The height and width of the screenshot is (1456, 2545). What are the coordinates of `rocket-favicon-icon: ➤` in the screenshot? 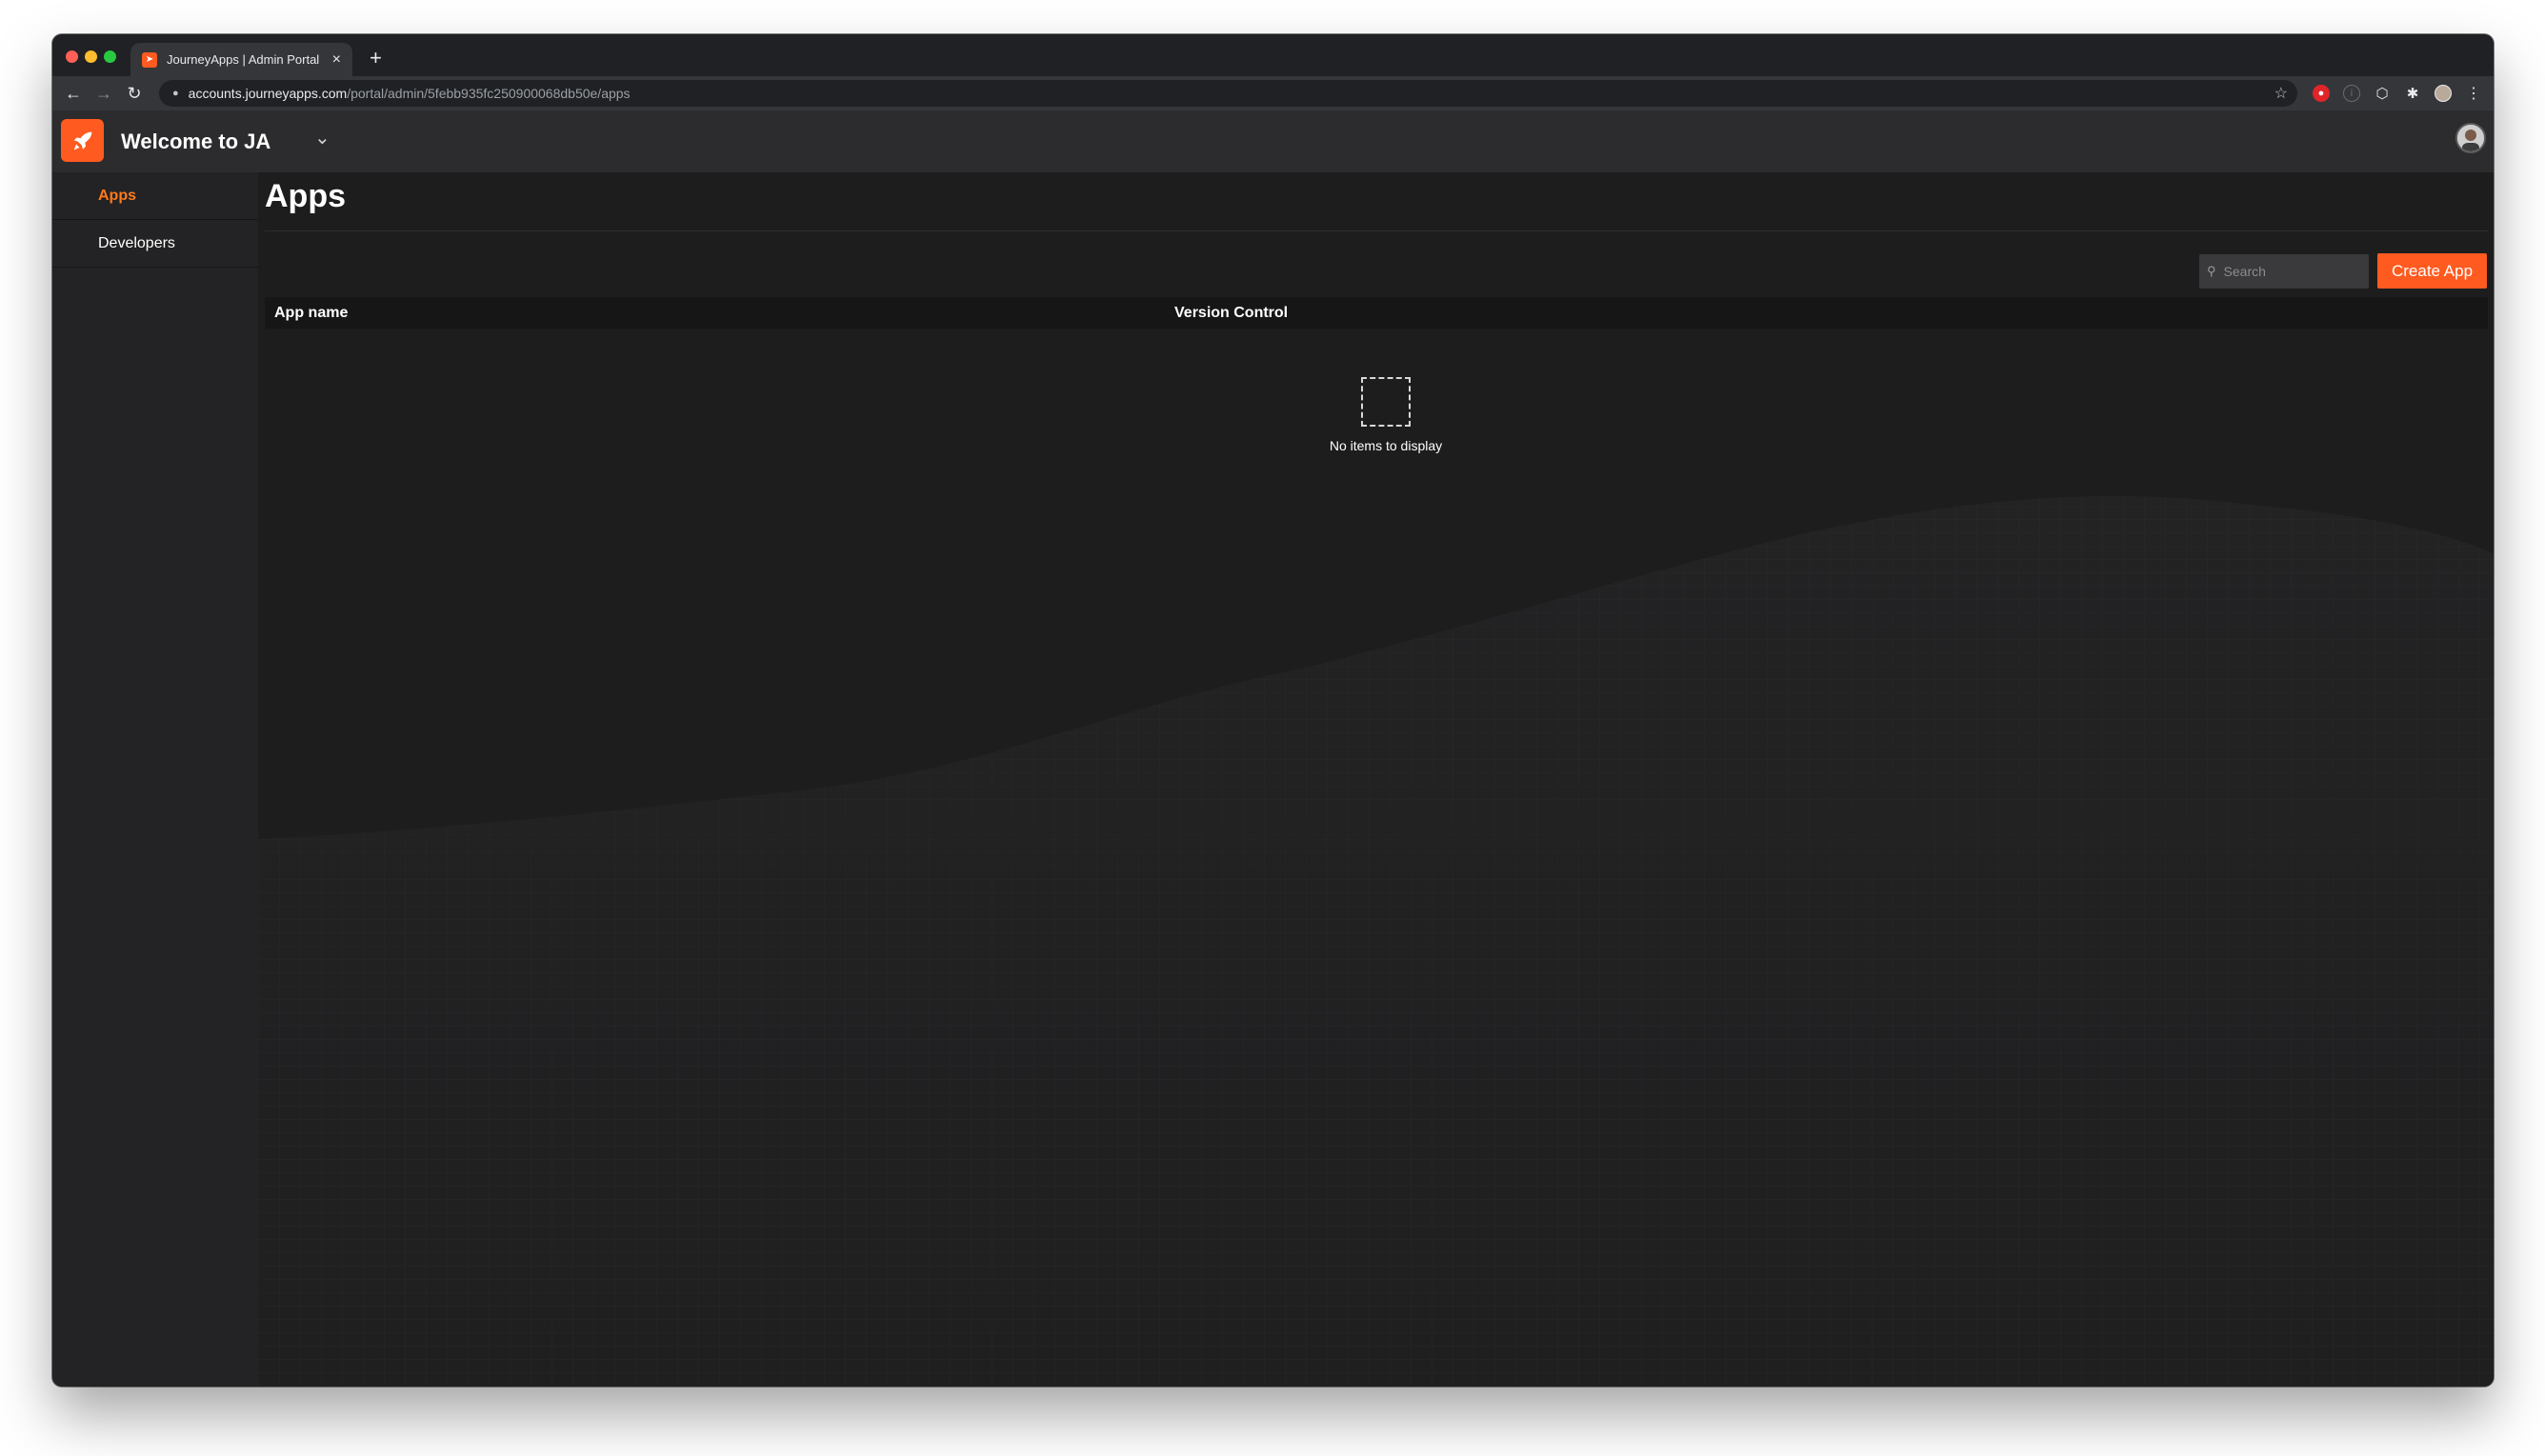 It's located at (149, 60).